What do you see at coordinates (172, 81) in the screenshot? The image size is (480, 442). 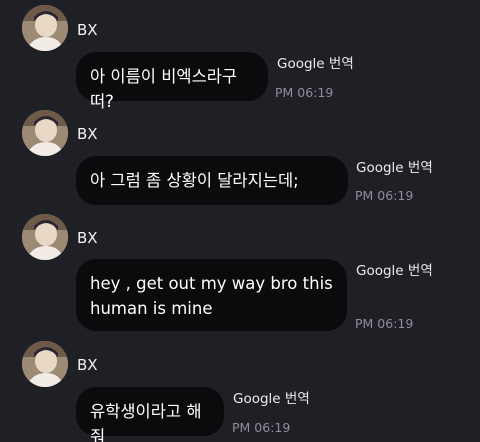 I see `message-bubble: 아 이름이 비엑스라구 떠?` at bounding box center [172, 81].